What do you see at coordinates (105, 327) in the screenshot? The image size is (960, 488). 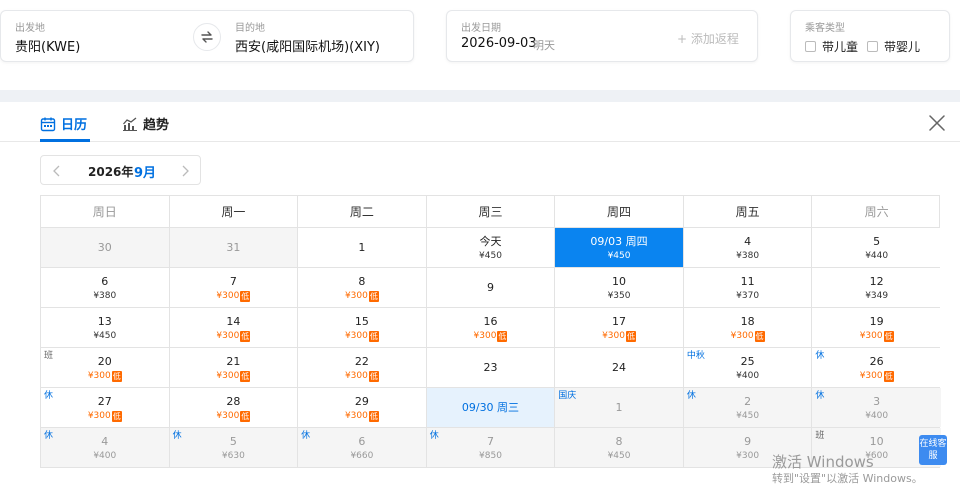 I see `calendar-day: 13 ¥450` at bounding box center [105, 327].